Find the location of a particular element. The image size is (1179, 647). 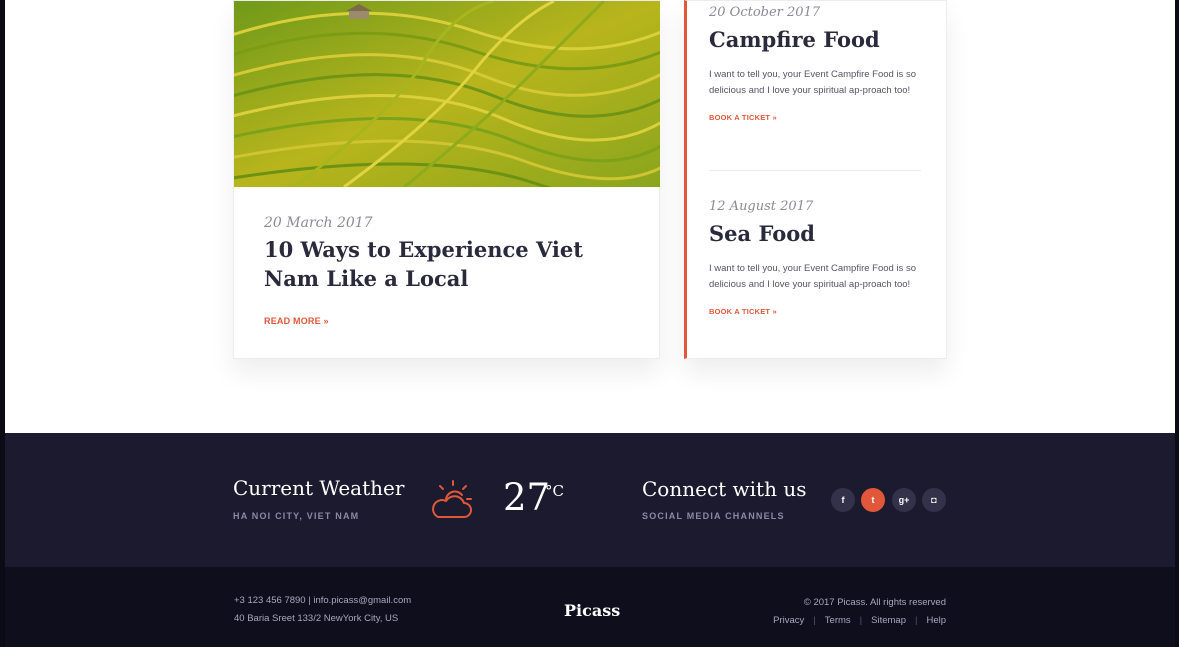

contact-info: +3 123 456 7890 | info.picass@gmail.com is located at coordinates (322, 600).